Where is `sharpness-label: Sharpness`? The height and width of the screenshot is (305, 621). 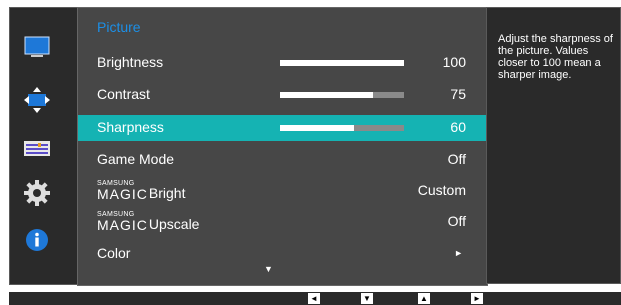
sharpness-label: Sharpness is located at coordinates (130, 127).